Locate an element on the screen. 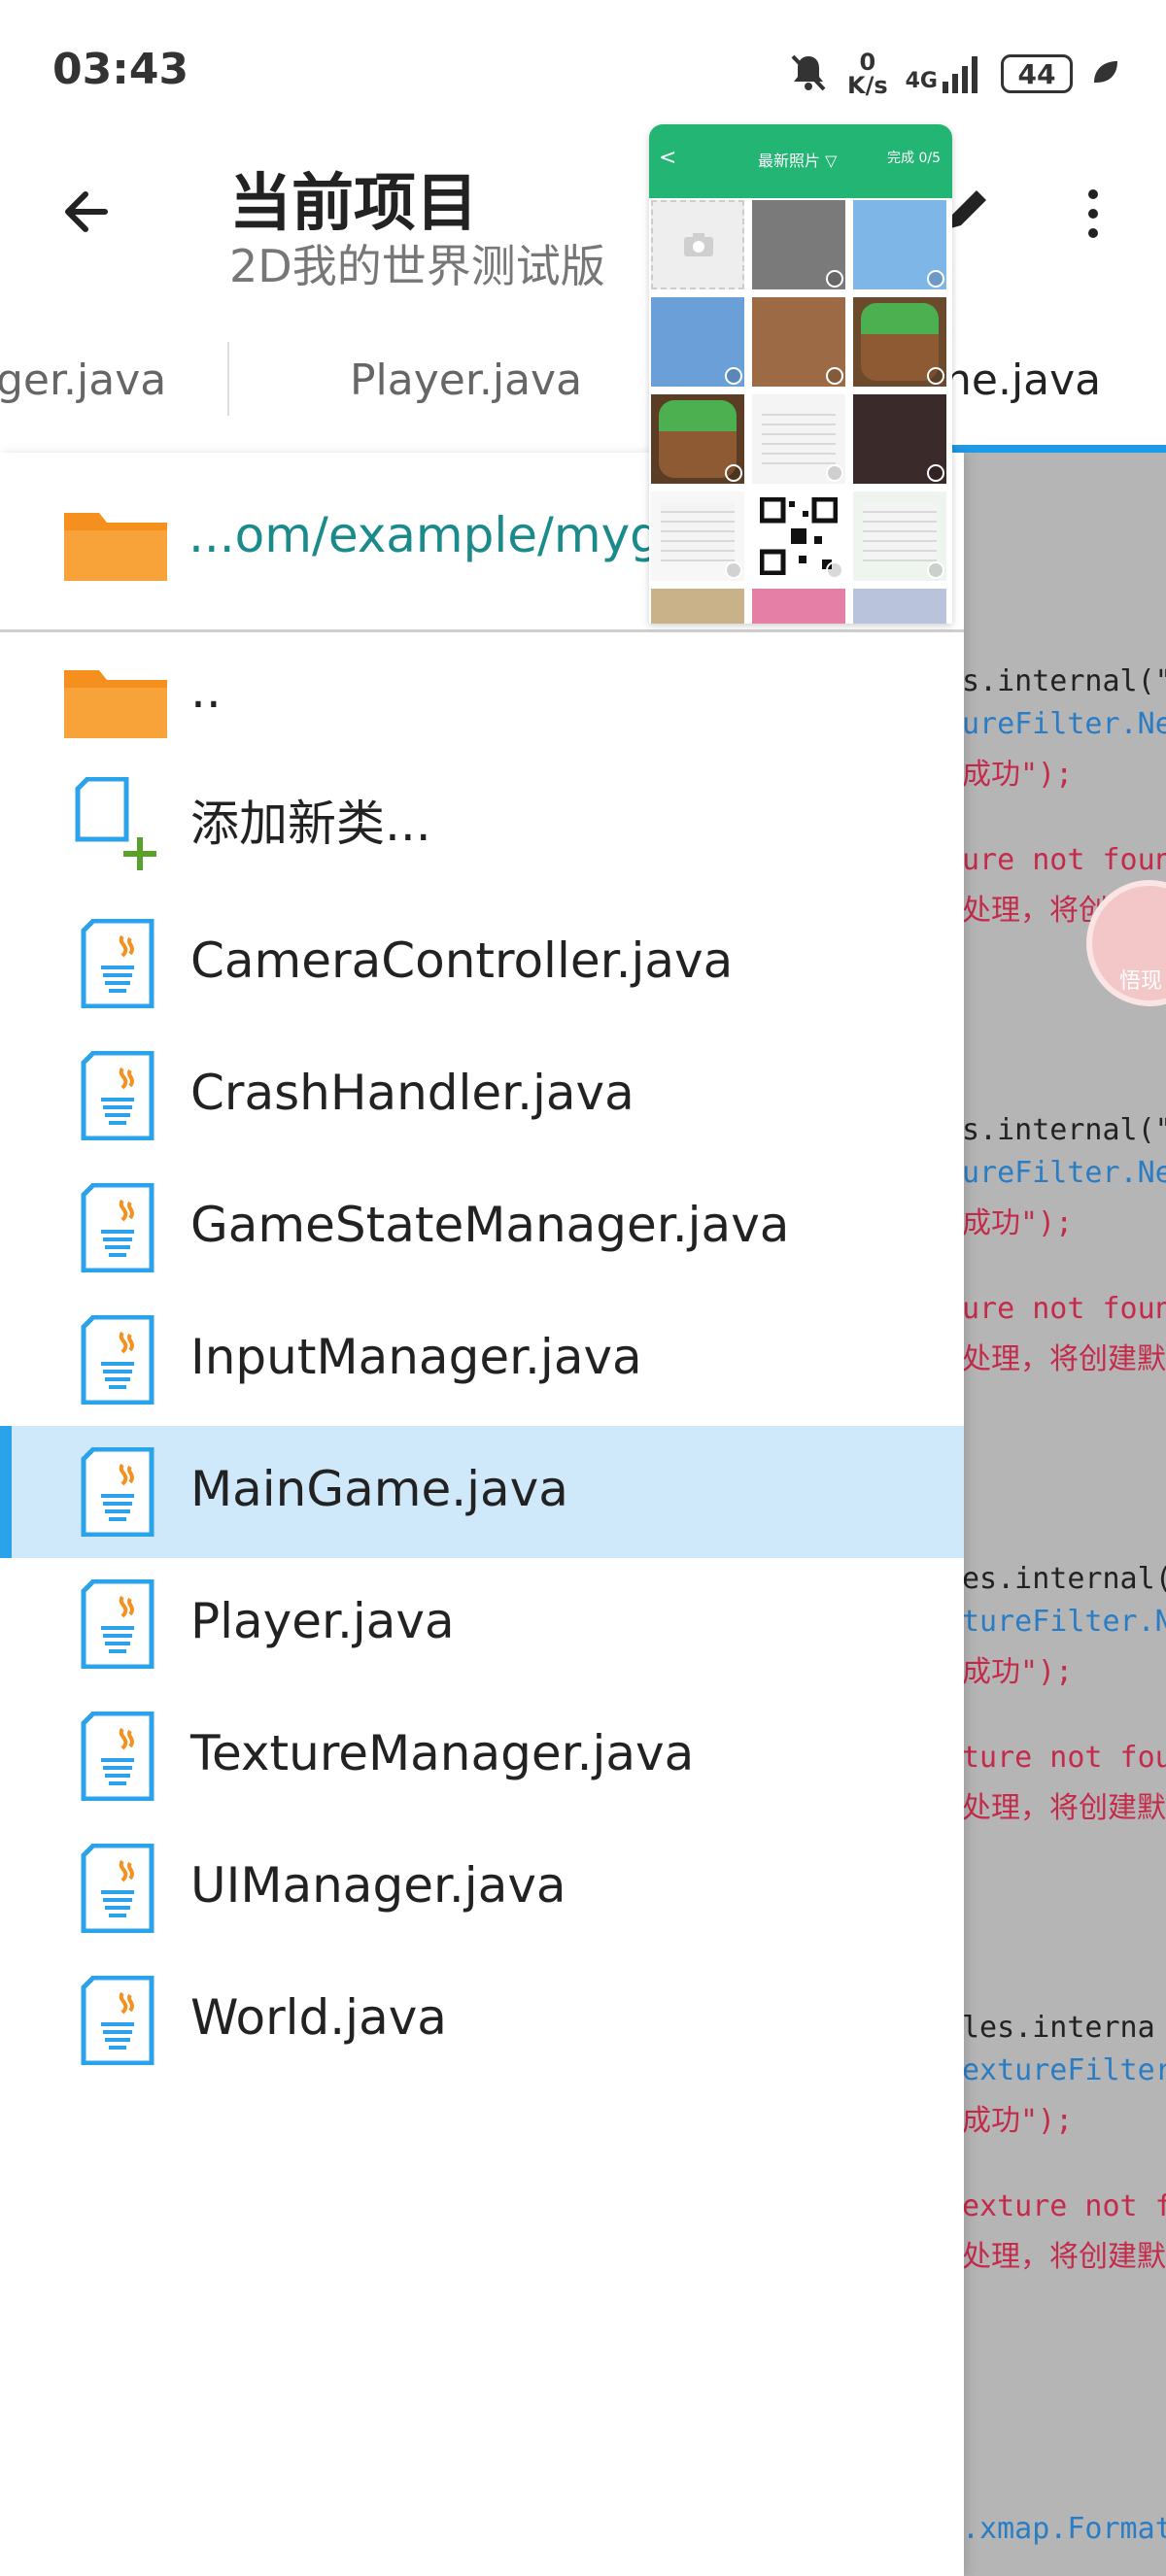  picker-done-button: 完成 0/5 is located at coordinates (914, 157).